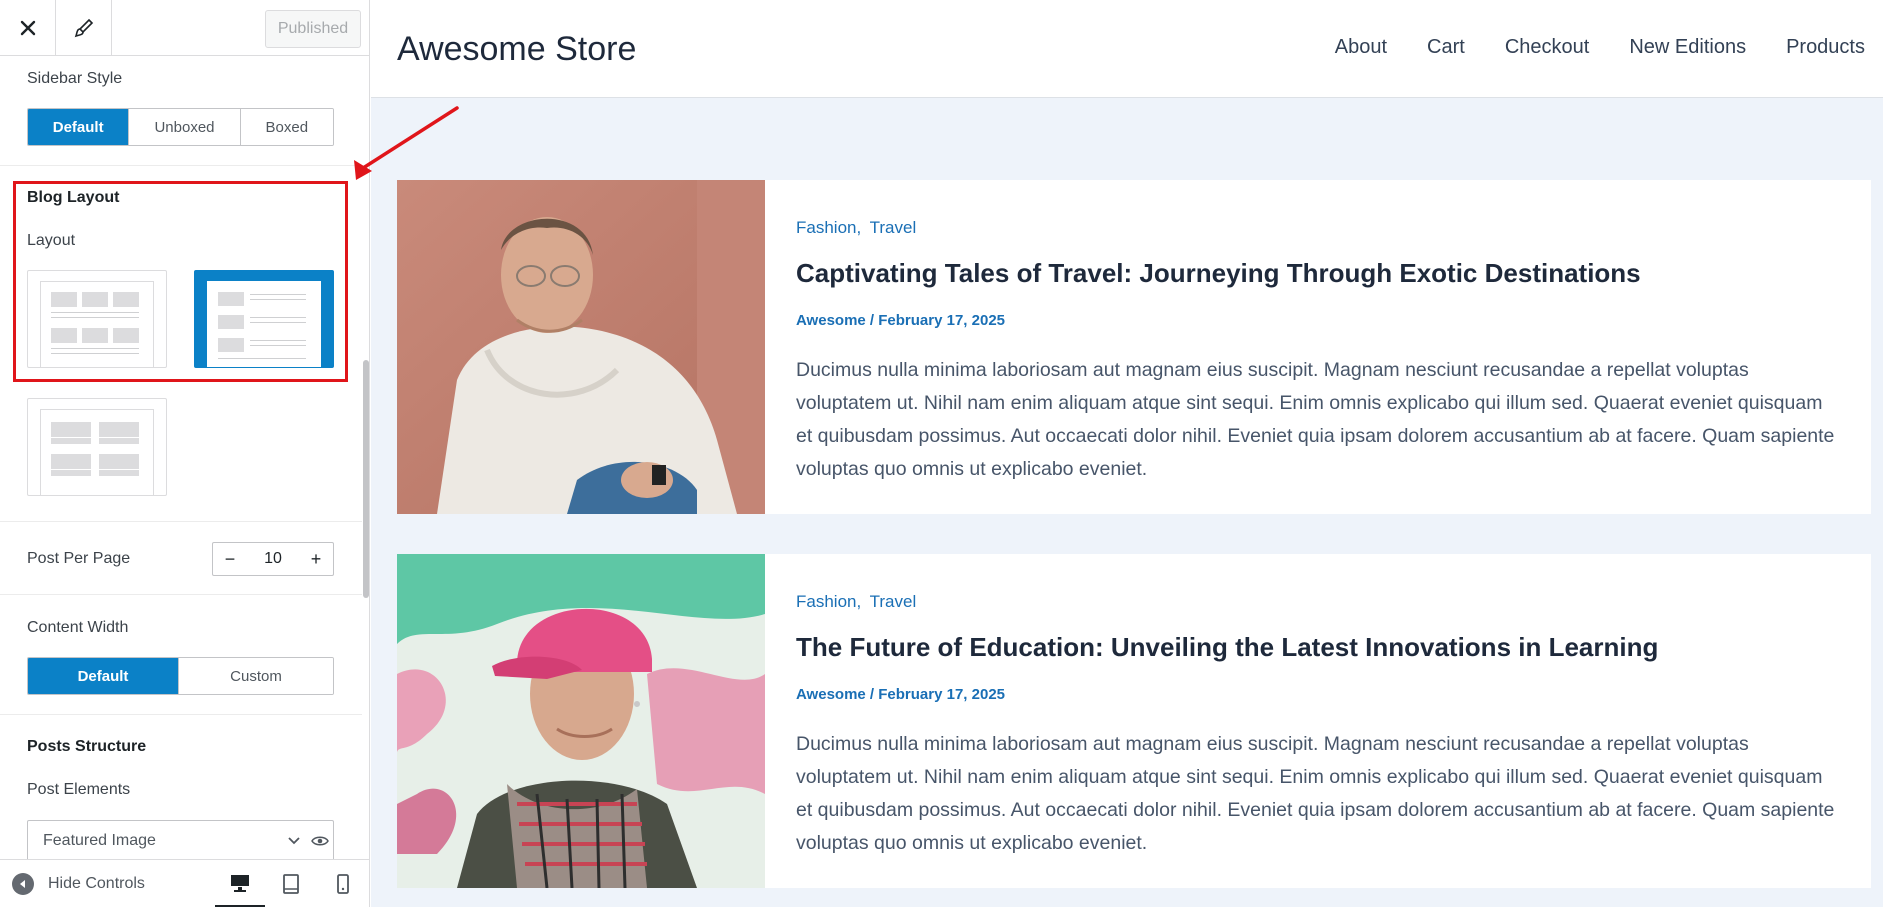 The image size is (1883, 907). I want to click on nav-item-about: About, so click(1361, 47).